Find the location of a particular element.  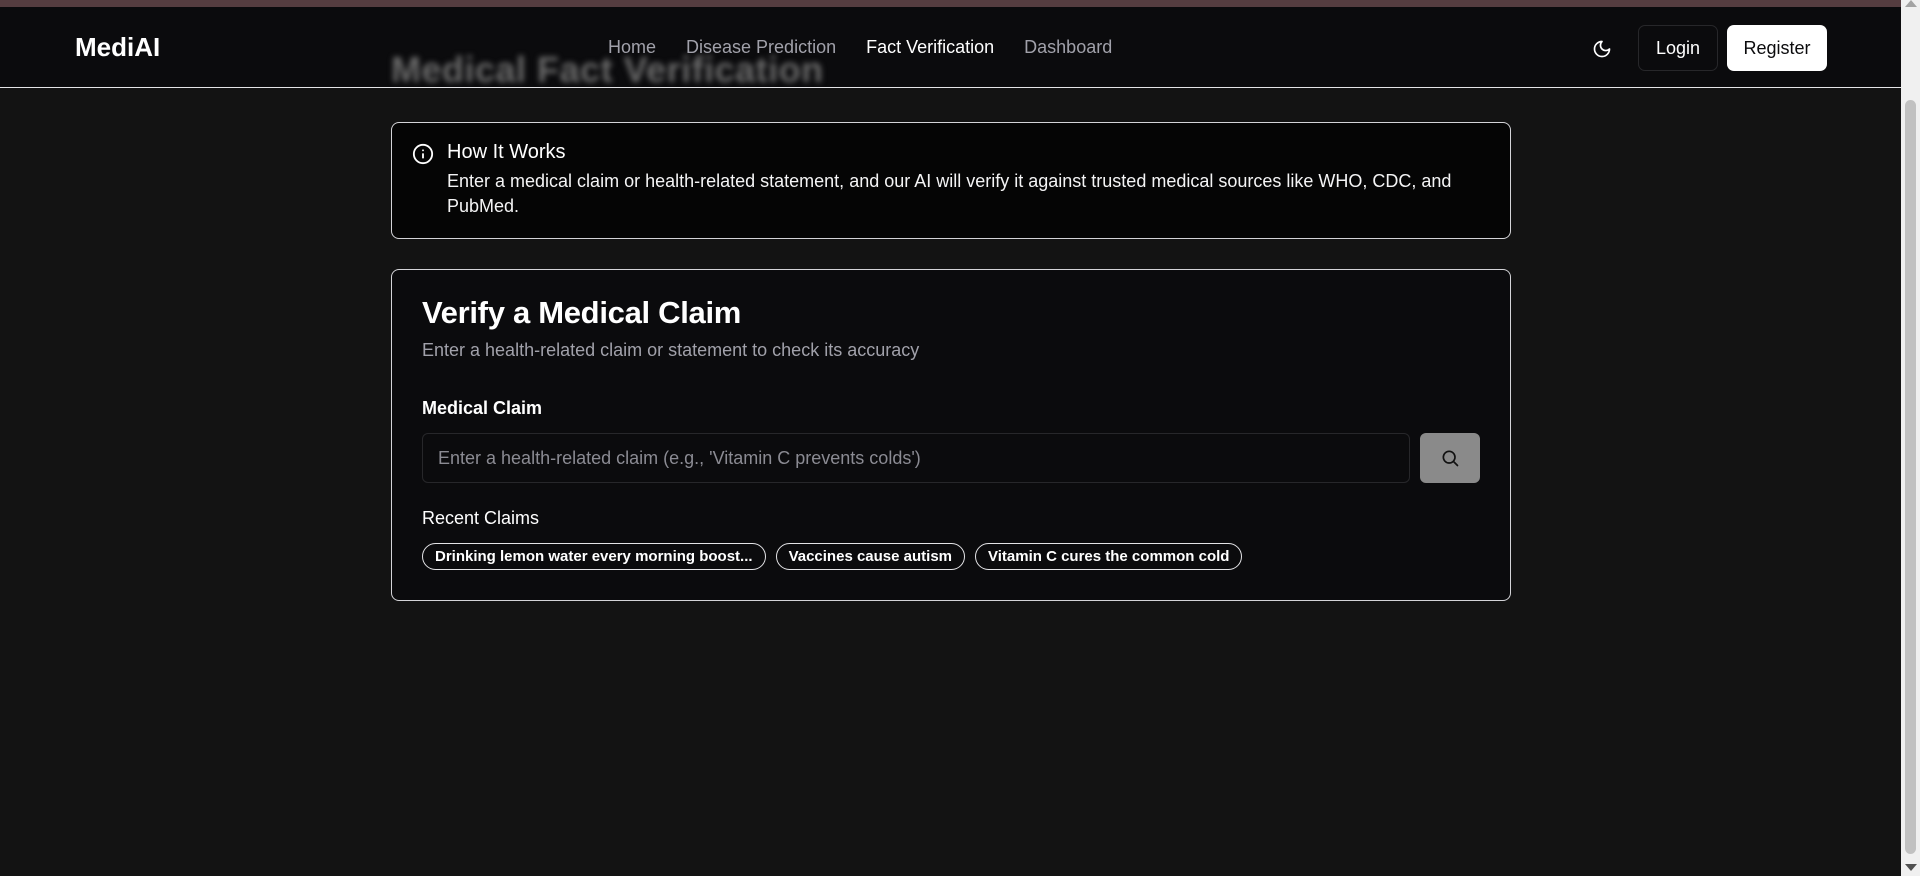

search-icon is located at coordinates (1450, 458).